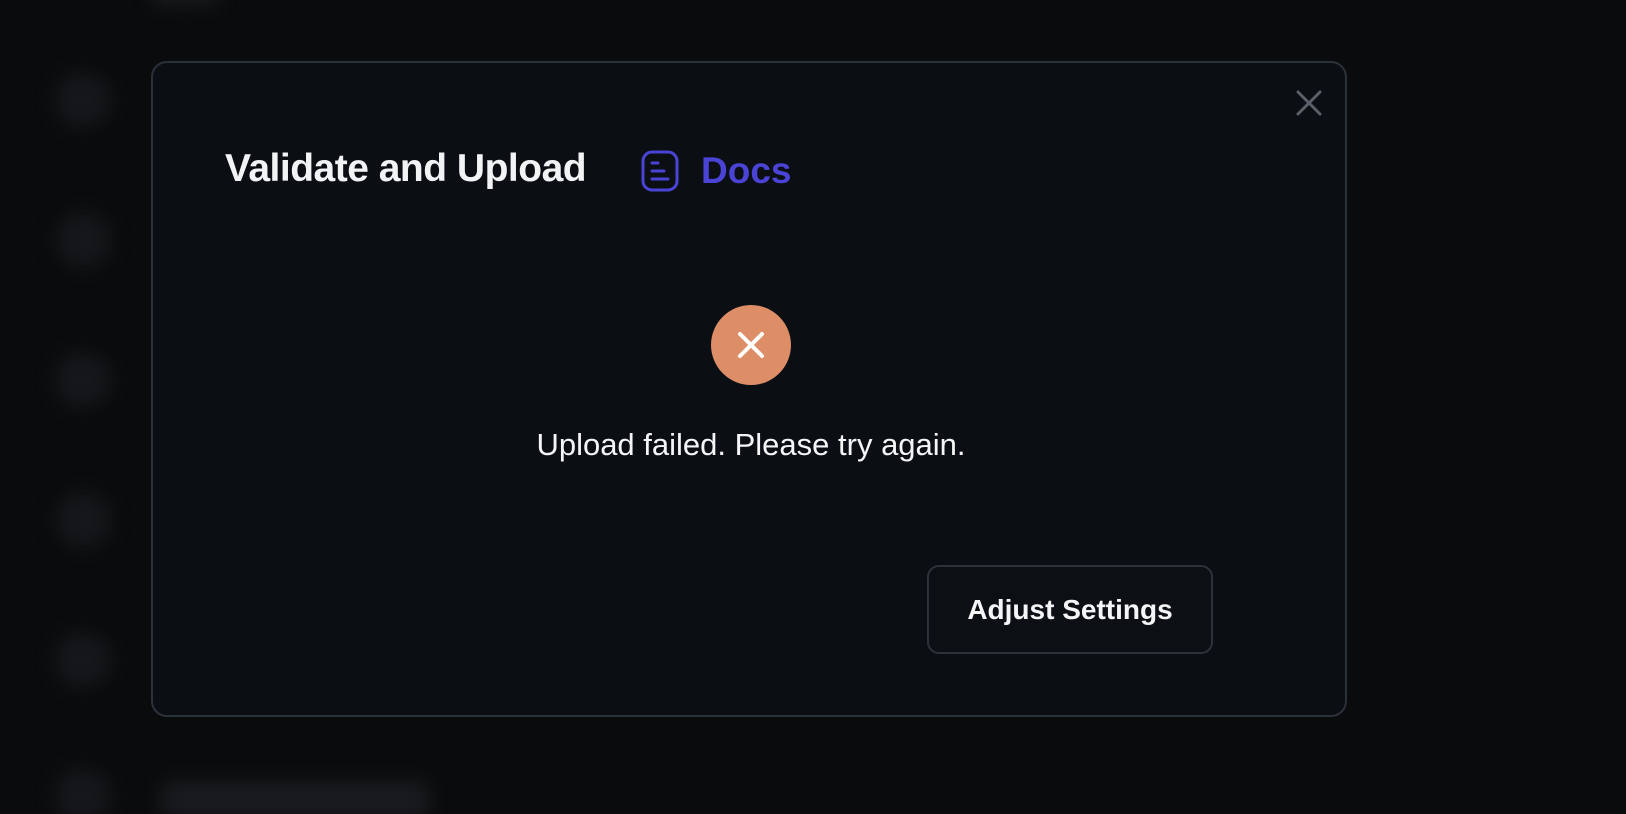 This screenshot has width=1626, height=814. Describe the element at coordinates (746, 170) in the screenshot. I see `docs-link-label: Docs` at that location.